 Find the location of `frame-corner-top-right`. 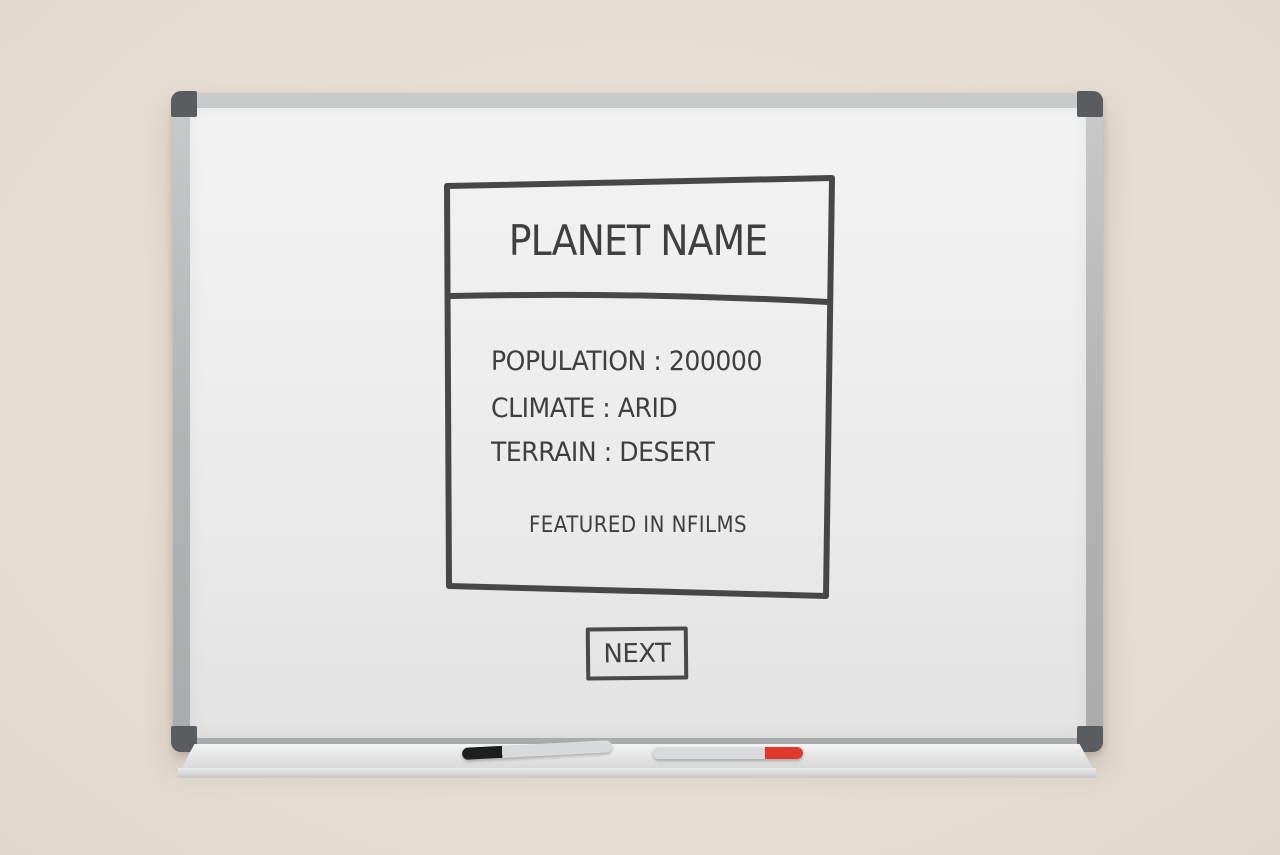

frame-corner-top-right is located at coordinates (1090, 104).